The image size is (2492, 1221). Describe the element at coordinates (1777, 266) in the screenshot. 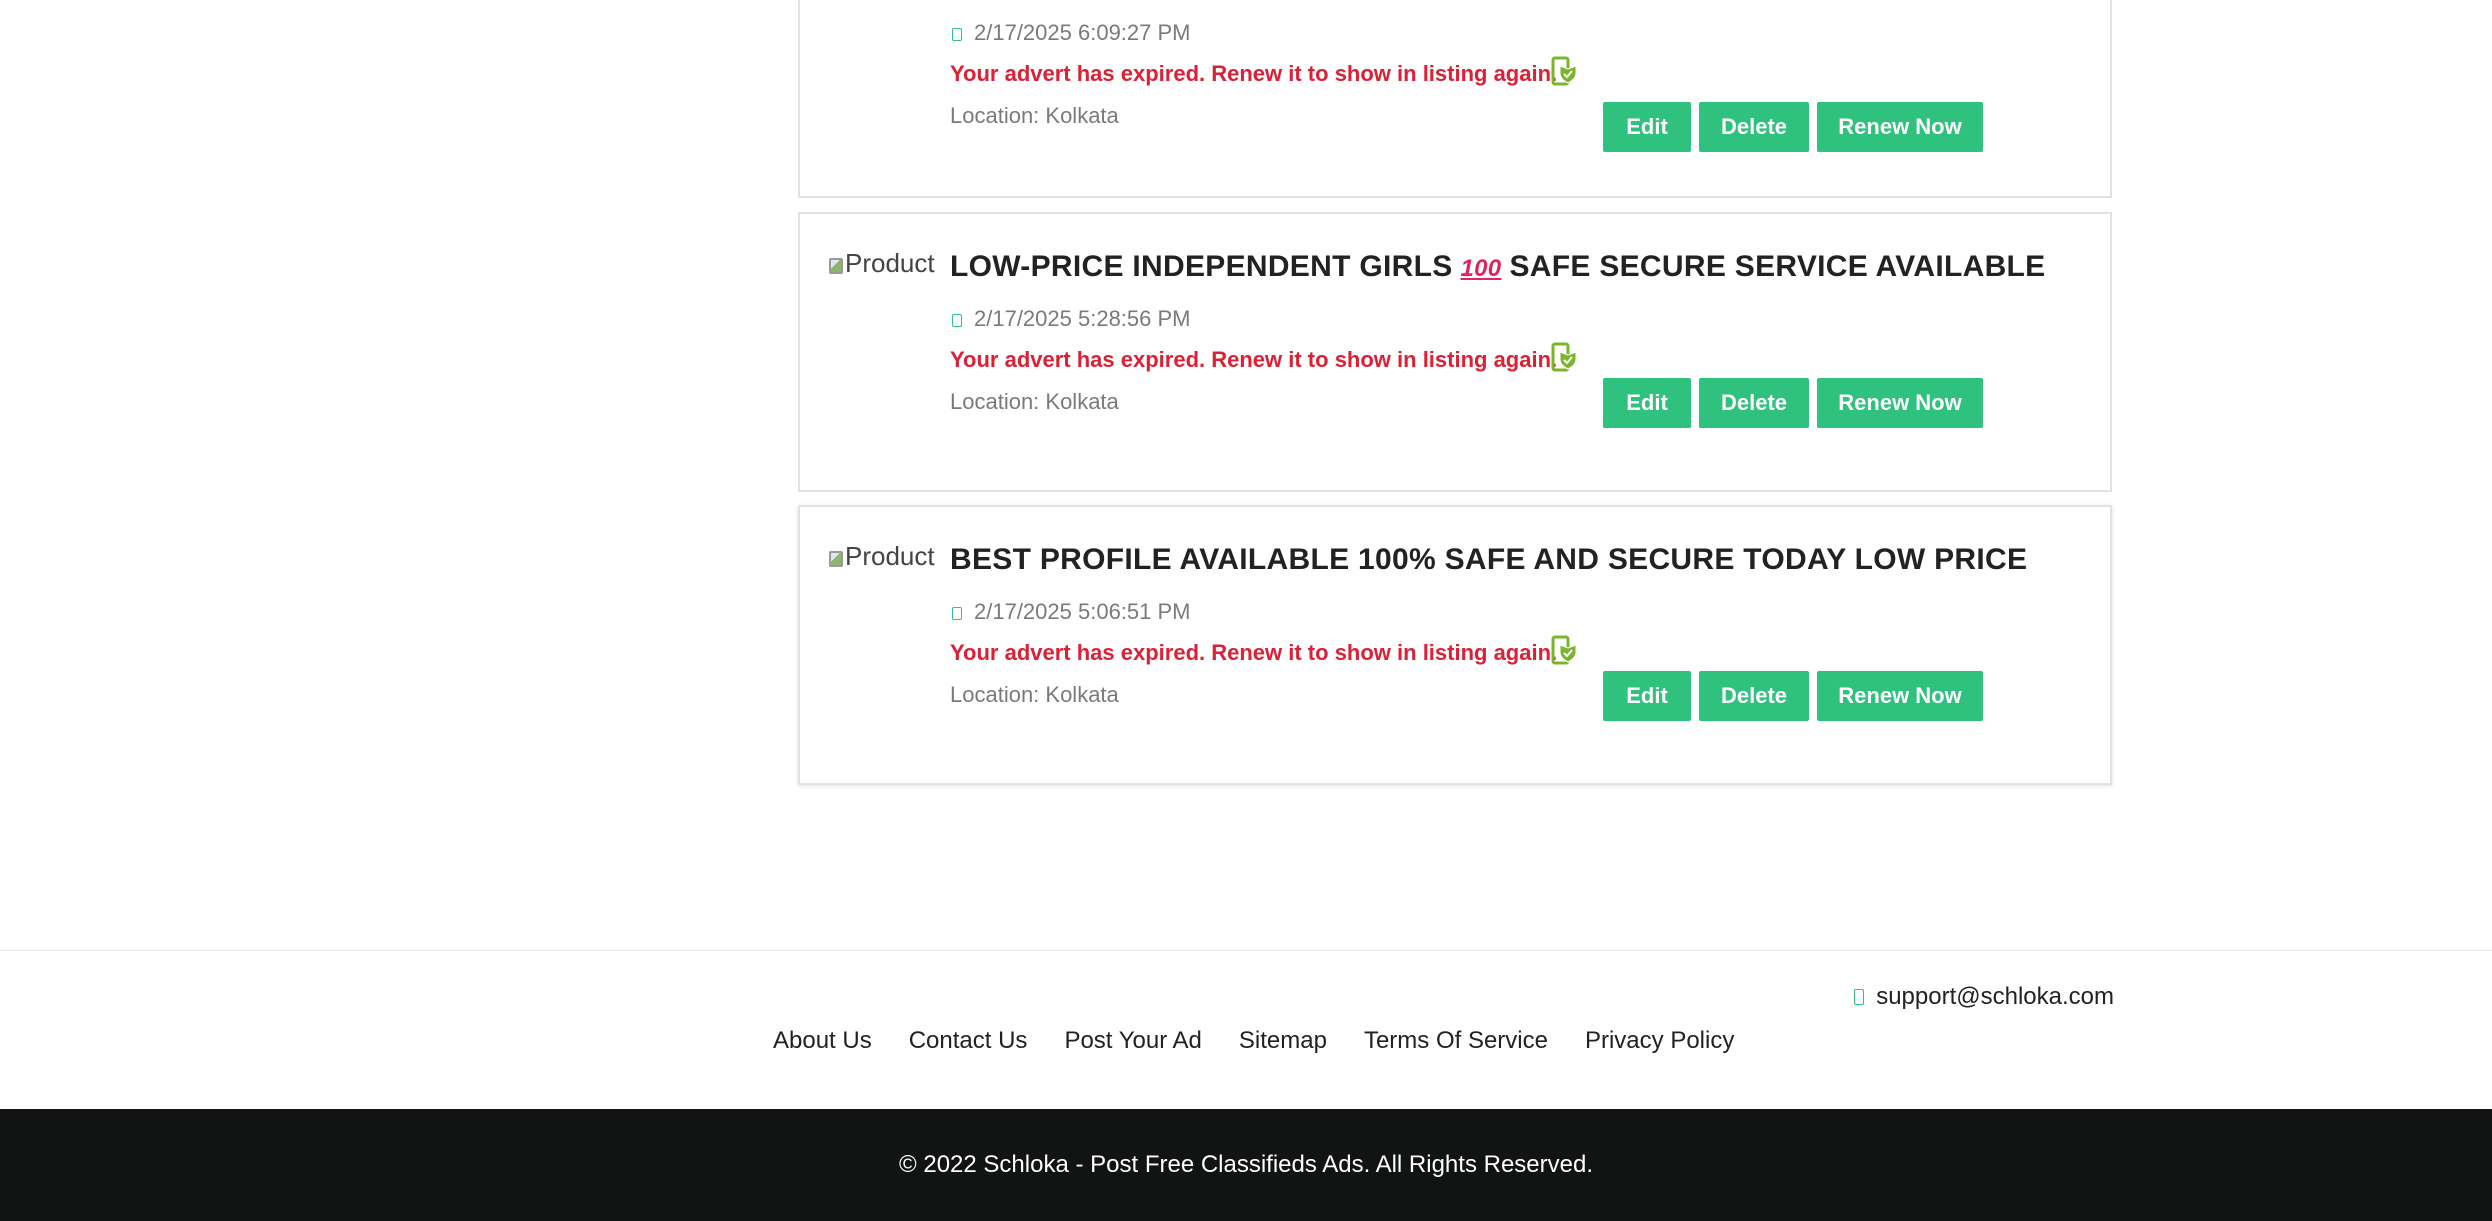

I see `title-part-2: SAFE SECURE SERVICE AVAILABLE` at that location.